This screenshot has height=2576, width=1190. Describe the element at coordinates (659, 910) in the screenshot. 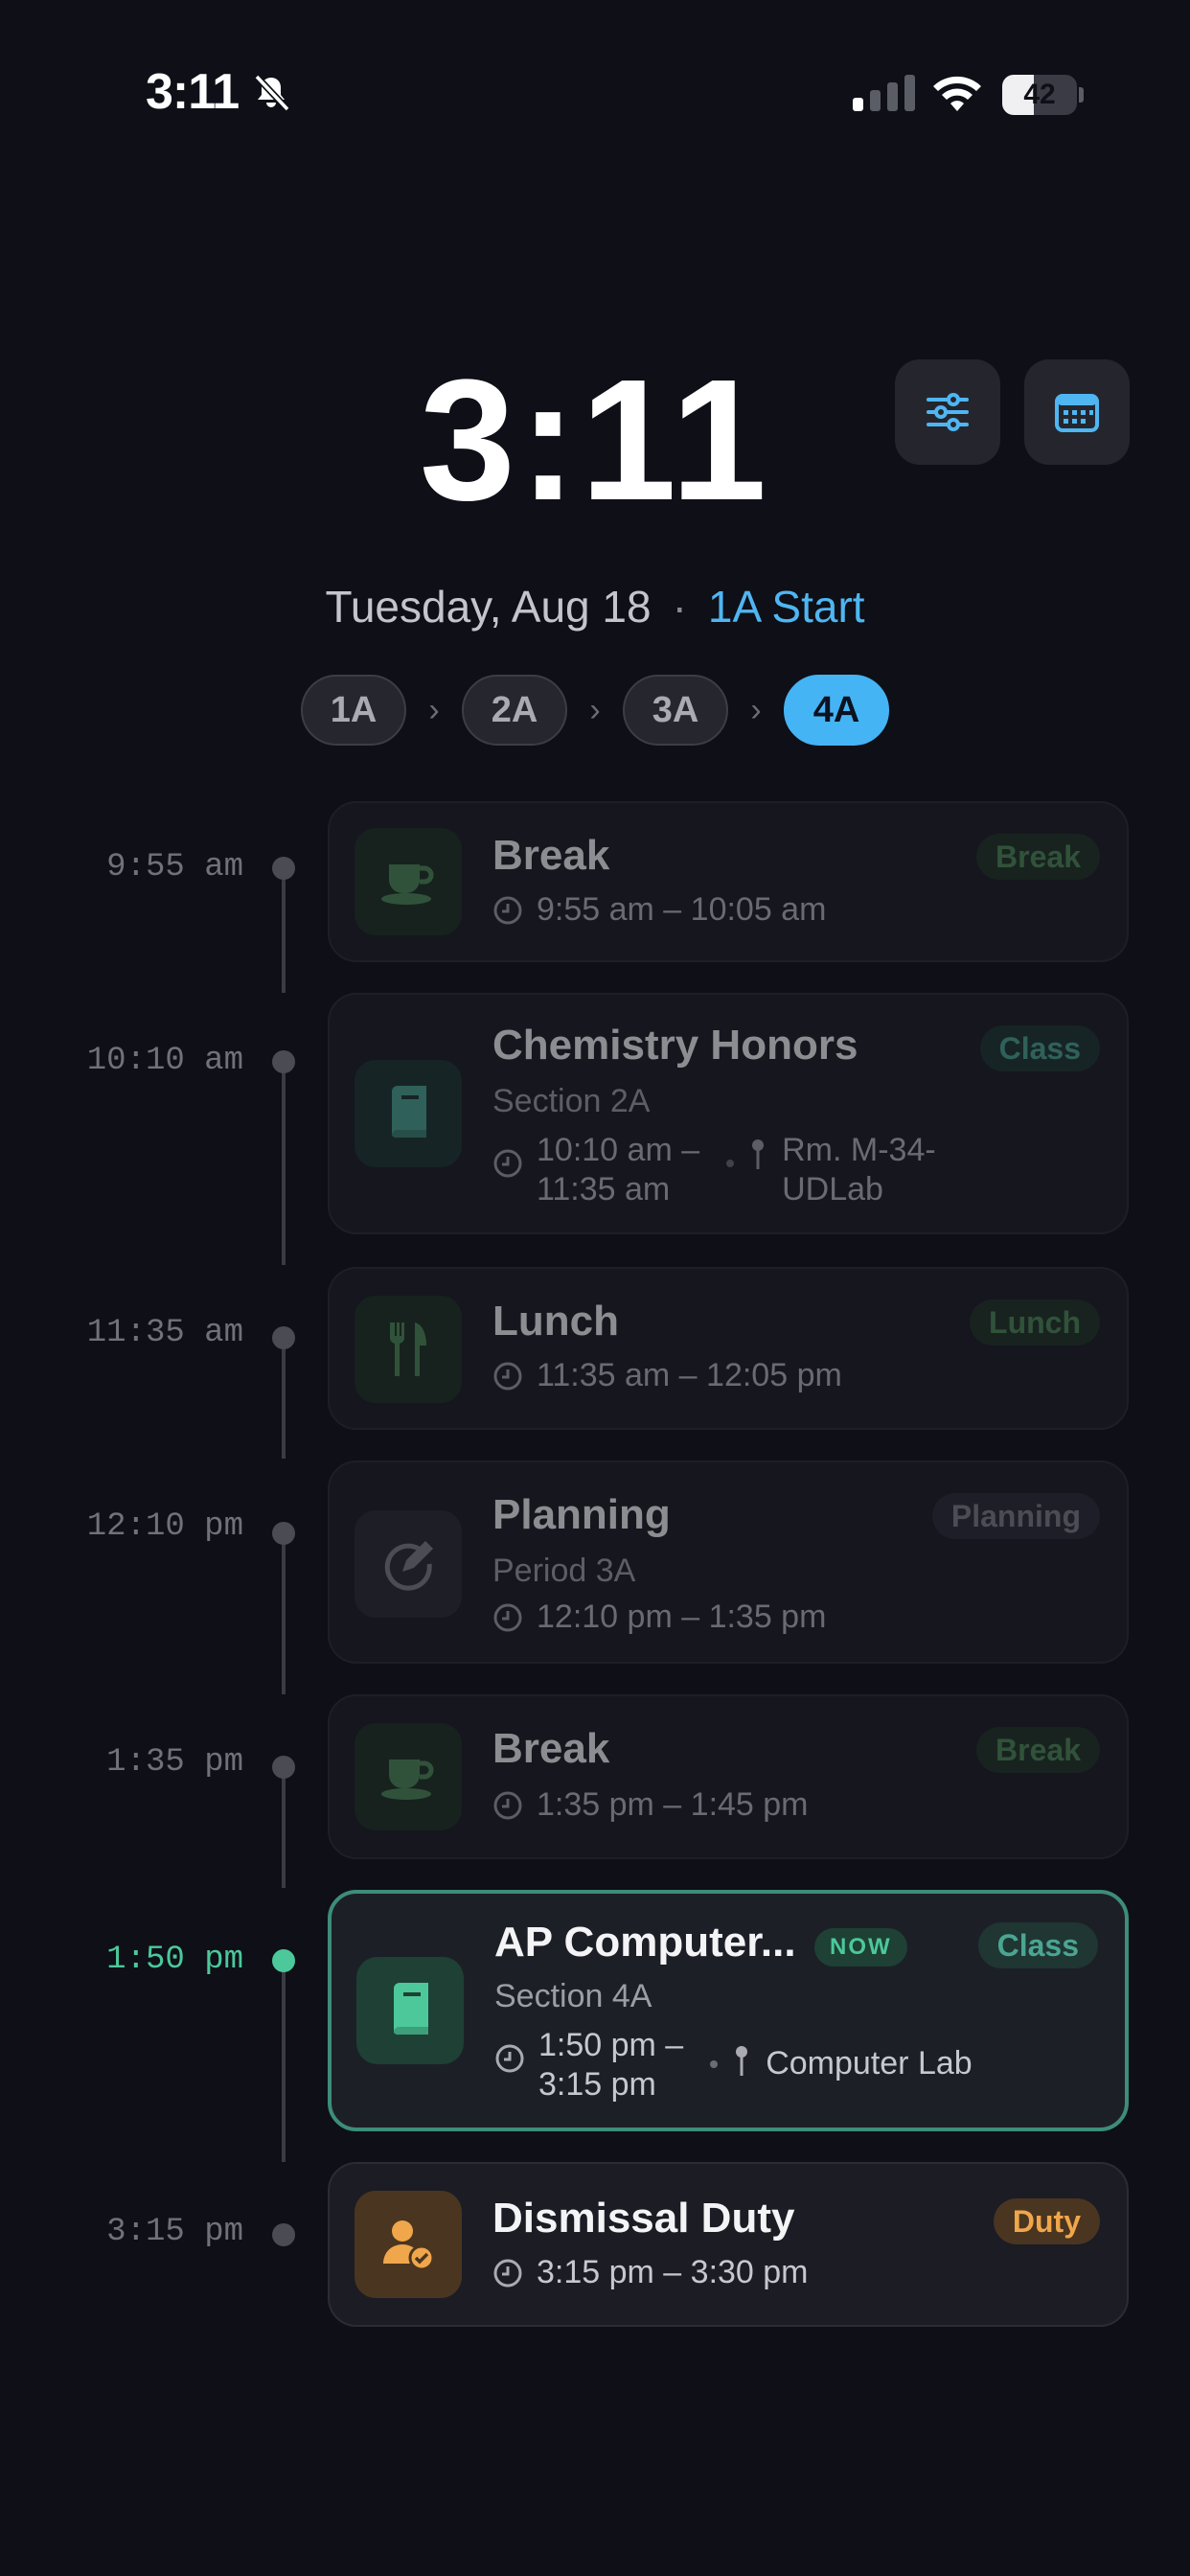

I see `card-time-range: 9:55 am – 10:05 am` at that location.